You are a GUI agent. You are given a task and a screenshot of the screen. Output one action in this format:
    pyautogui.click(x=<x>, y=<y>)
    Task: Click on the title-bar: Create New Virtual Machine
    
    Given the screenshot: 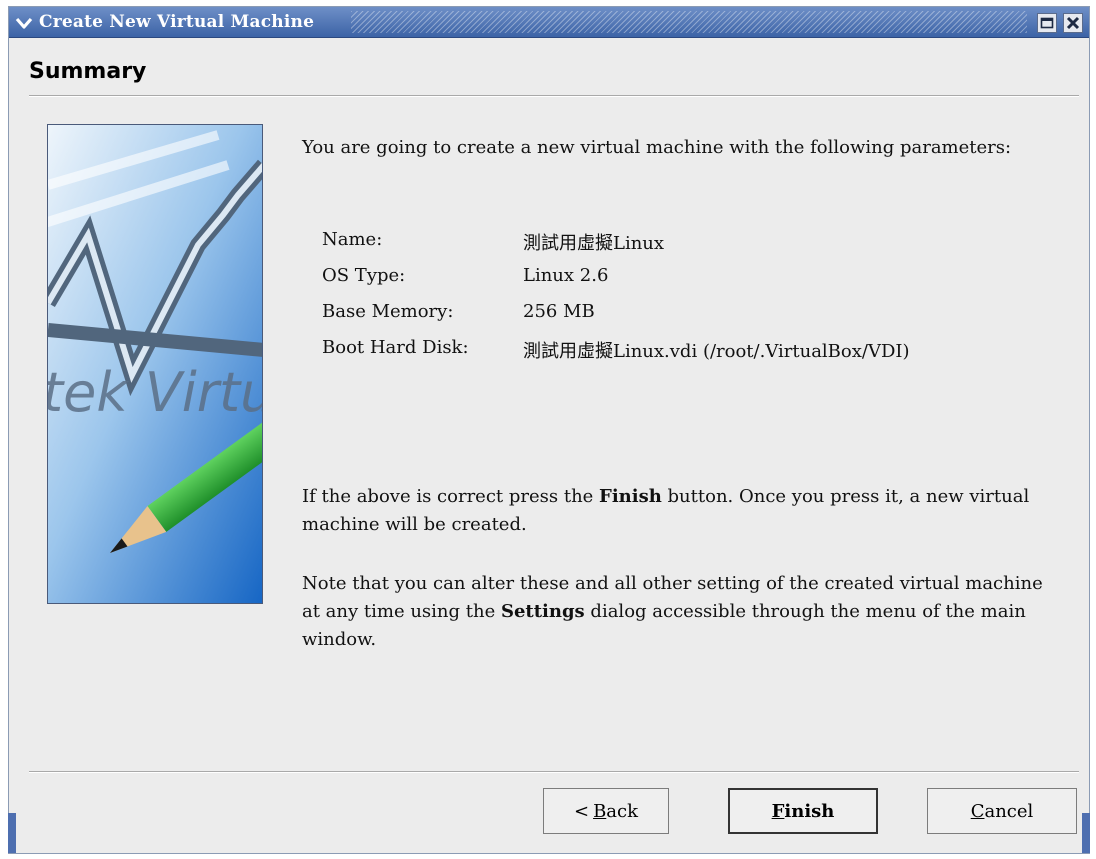 What is the action you would take?
    pyautogui.click(x=549, y=22)
    